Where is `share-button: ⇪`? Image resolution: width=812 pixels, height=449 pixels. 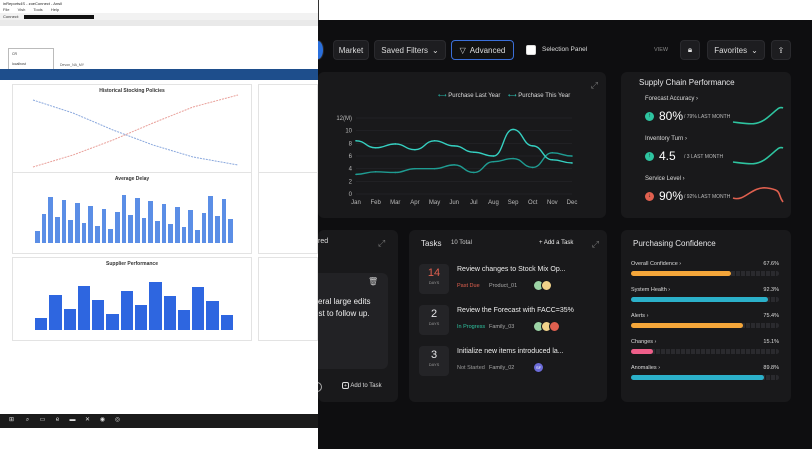 share-button: ⇪ is located at coordinates (781, 50).